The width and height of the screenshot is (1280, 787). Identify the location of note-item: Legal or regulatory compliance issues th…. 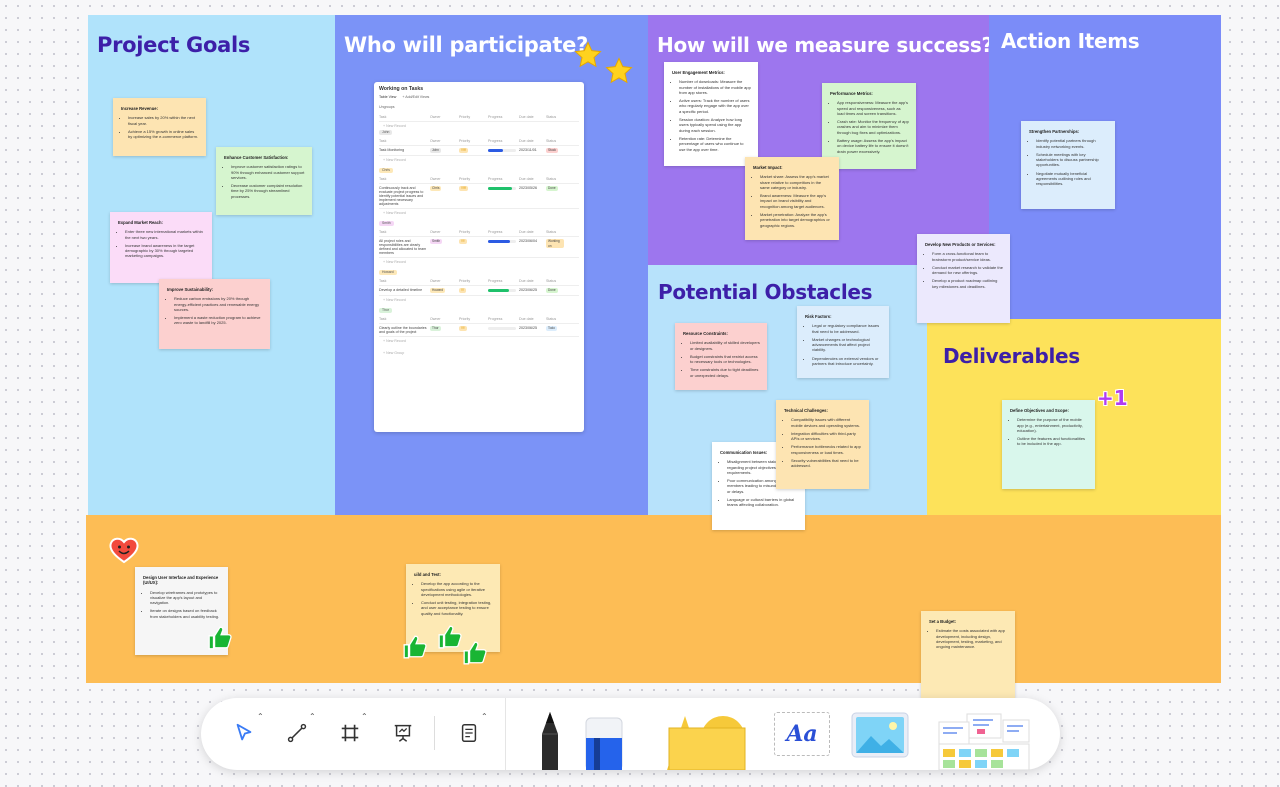
(847, 328).